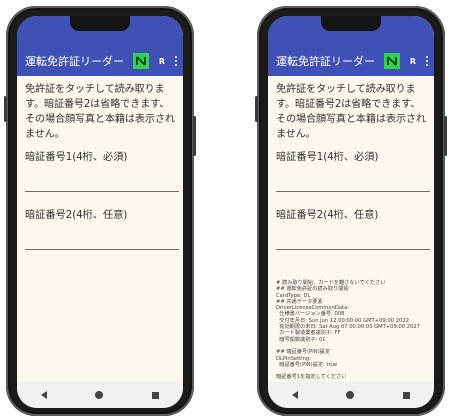 This screenshot has height=420, width=470. Describe the element at coordinates (311, 377) in the screenshot. I see `log-line: 暗証番号1を指定してください` at that location.